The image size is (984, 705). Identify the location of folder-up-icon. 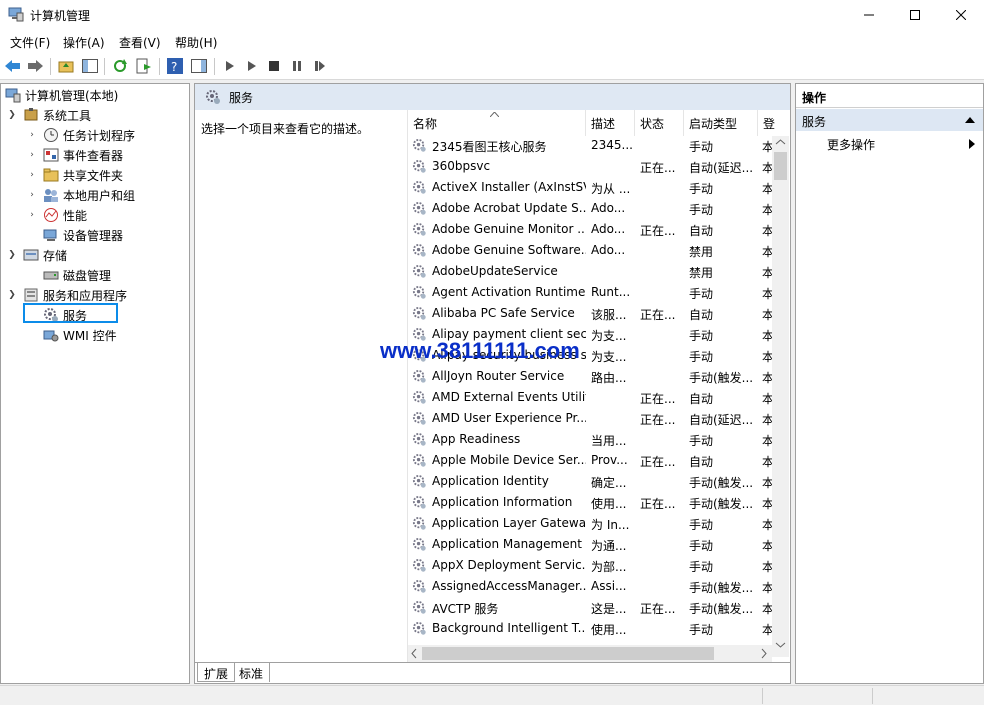
(66, 67).